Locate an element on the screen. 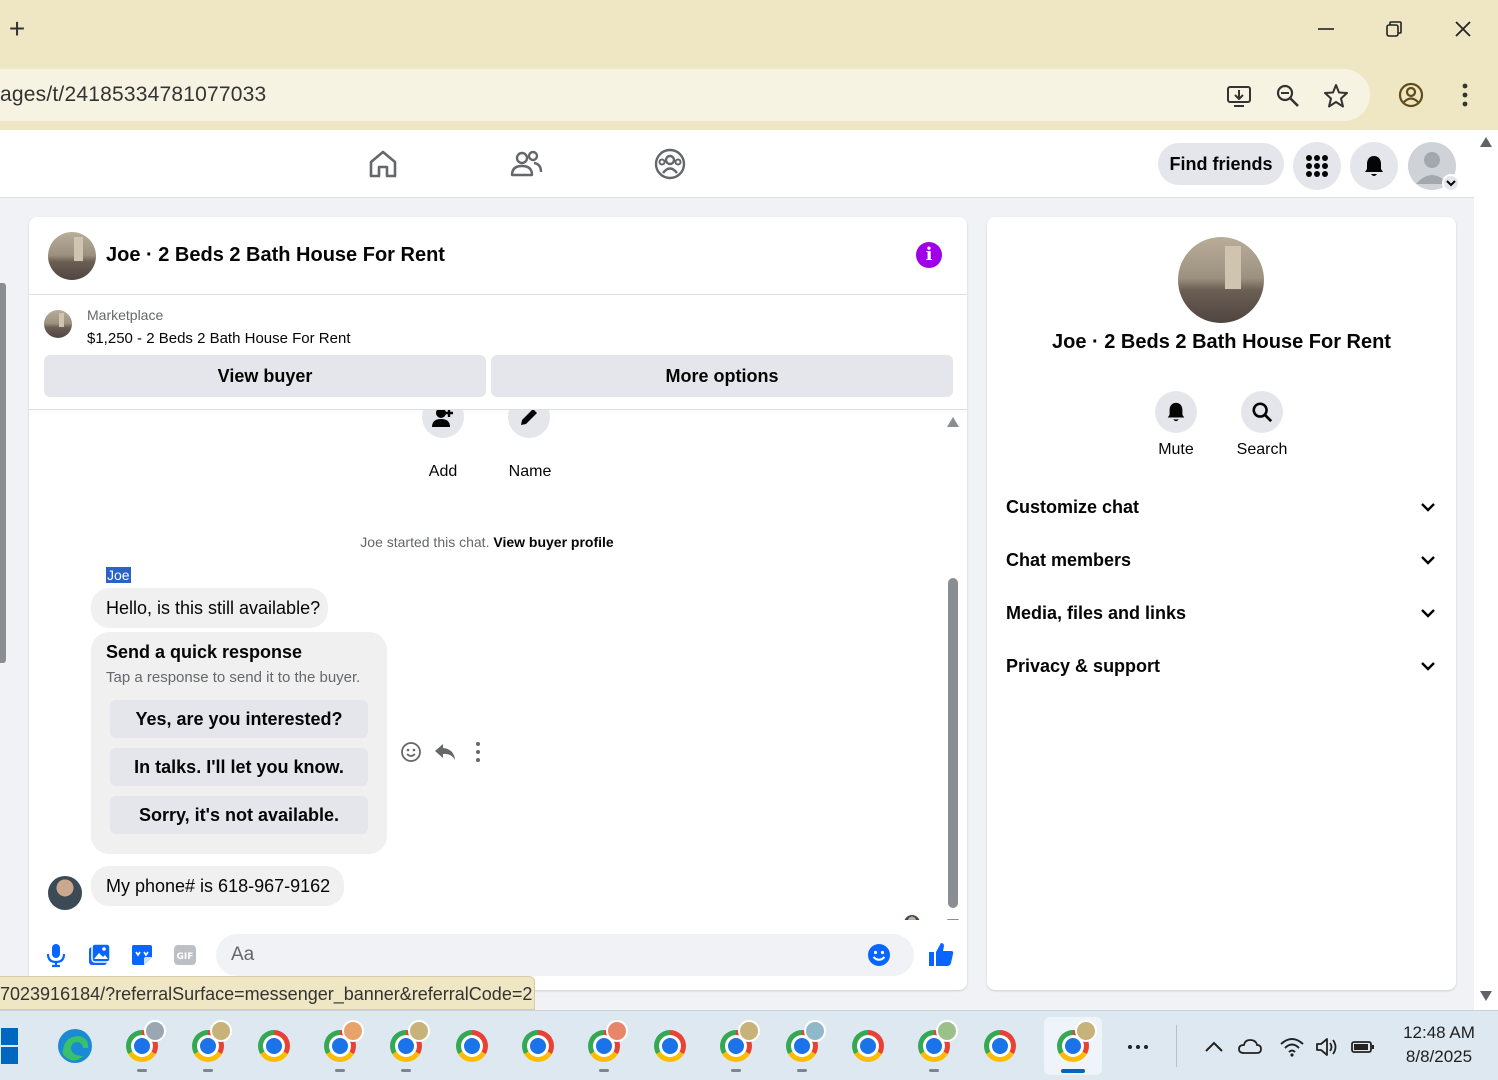  edit-name-button is located at coordinates (529, 424).